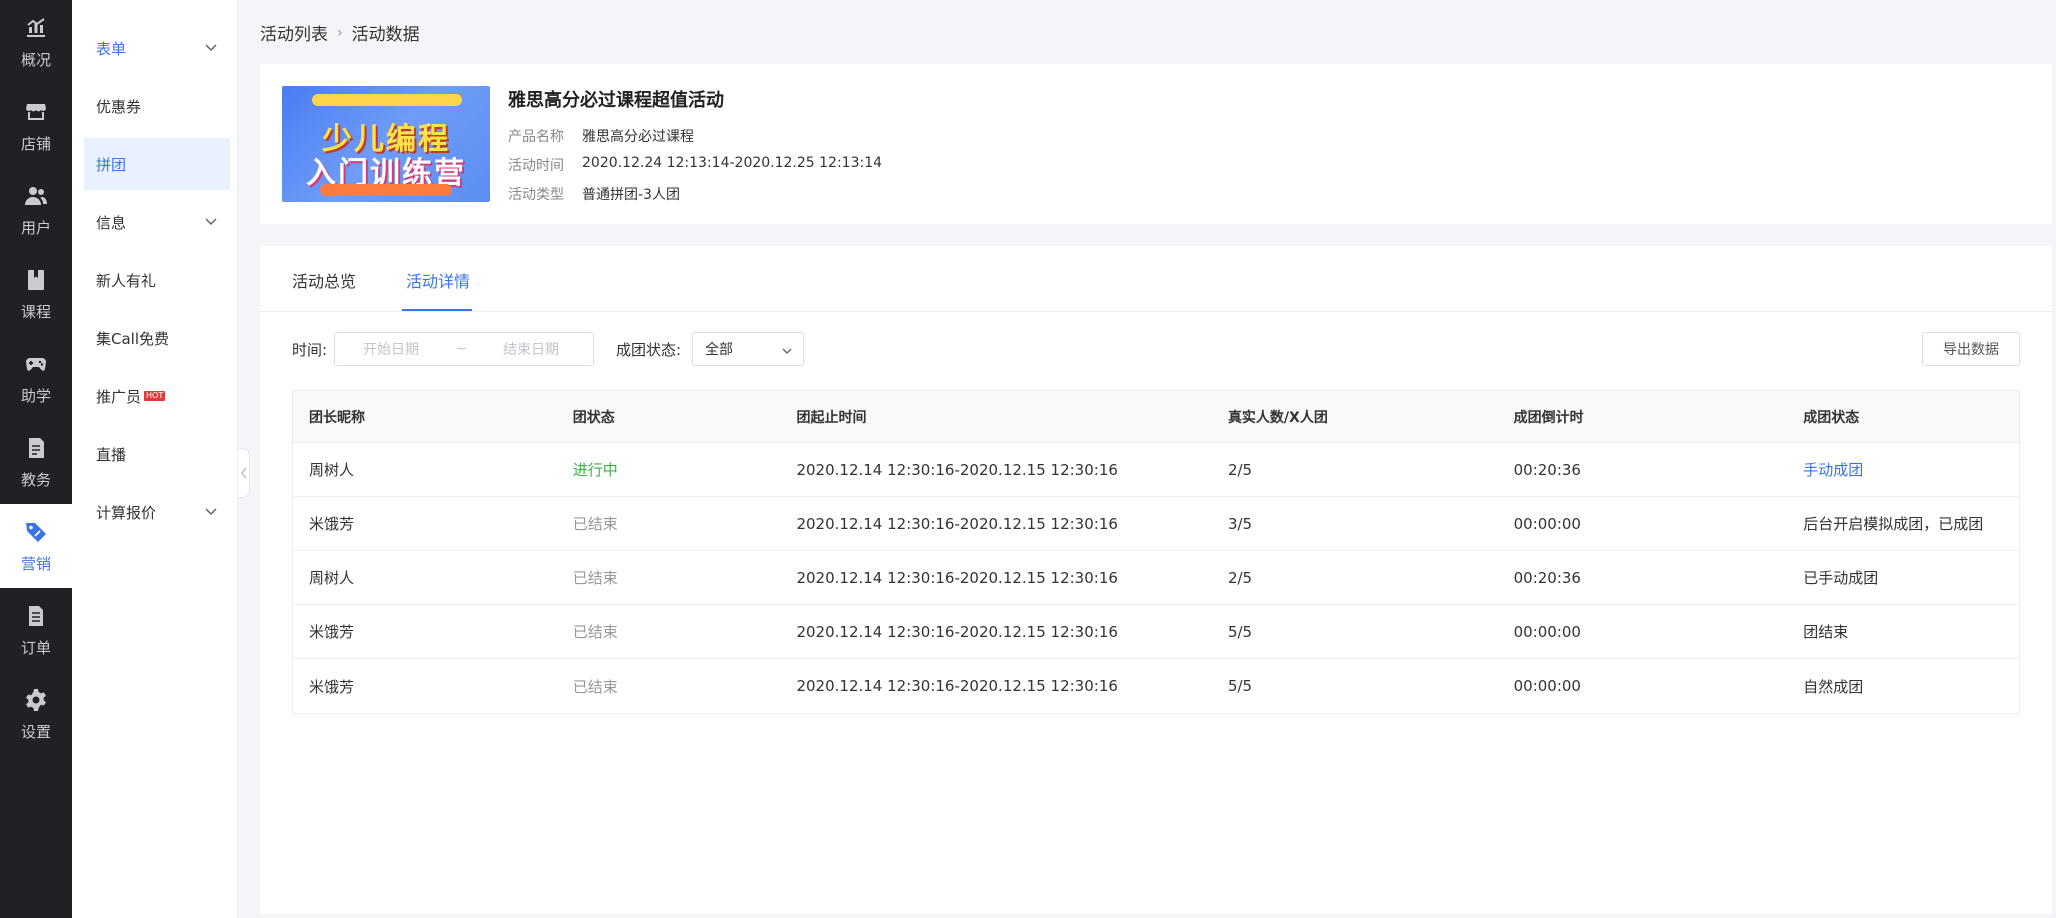 This screenshot has width=2056, height=918. What do you see at coordinates (337, 417) in the screenshot?
I see `column-header: 团长昵称` at bounding box center [337, 417].